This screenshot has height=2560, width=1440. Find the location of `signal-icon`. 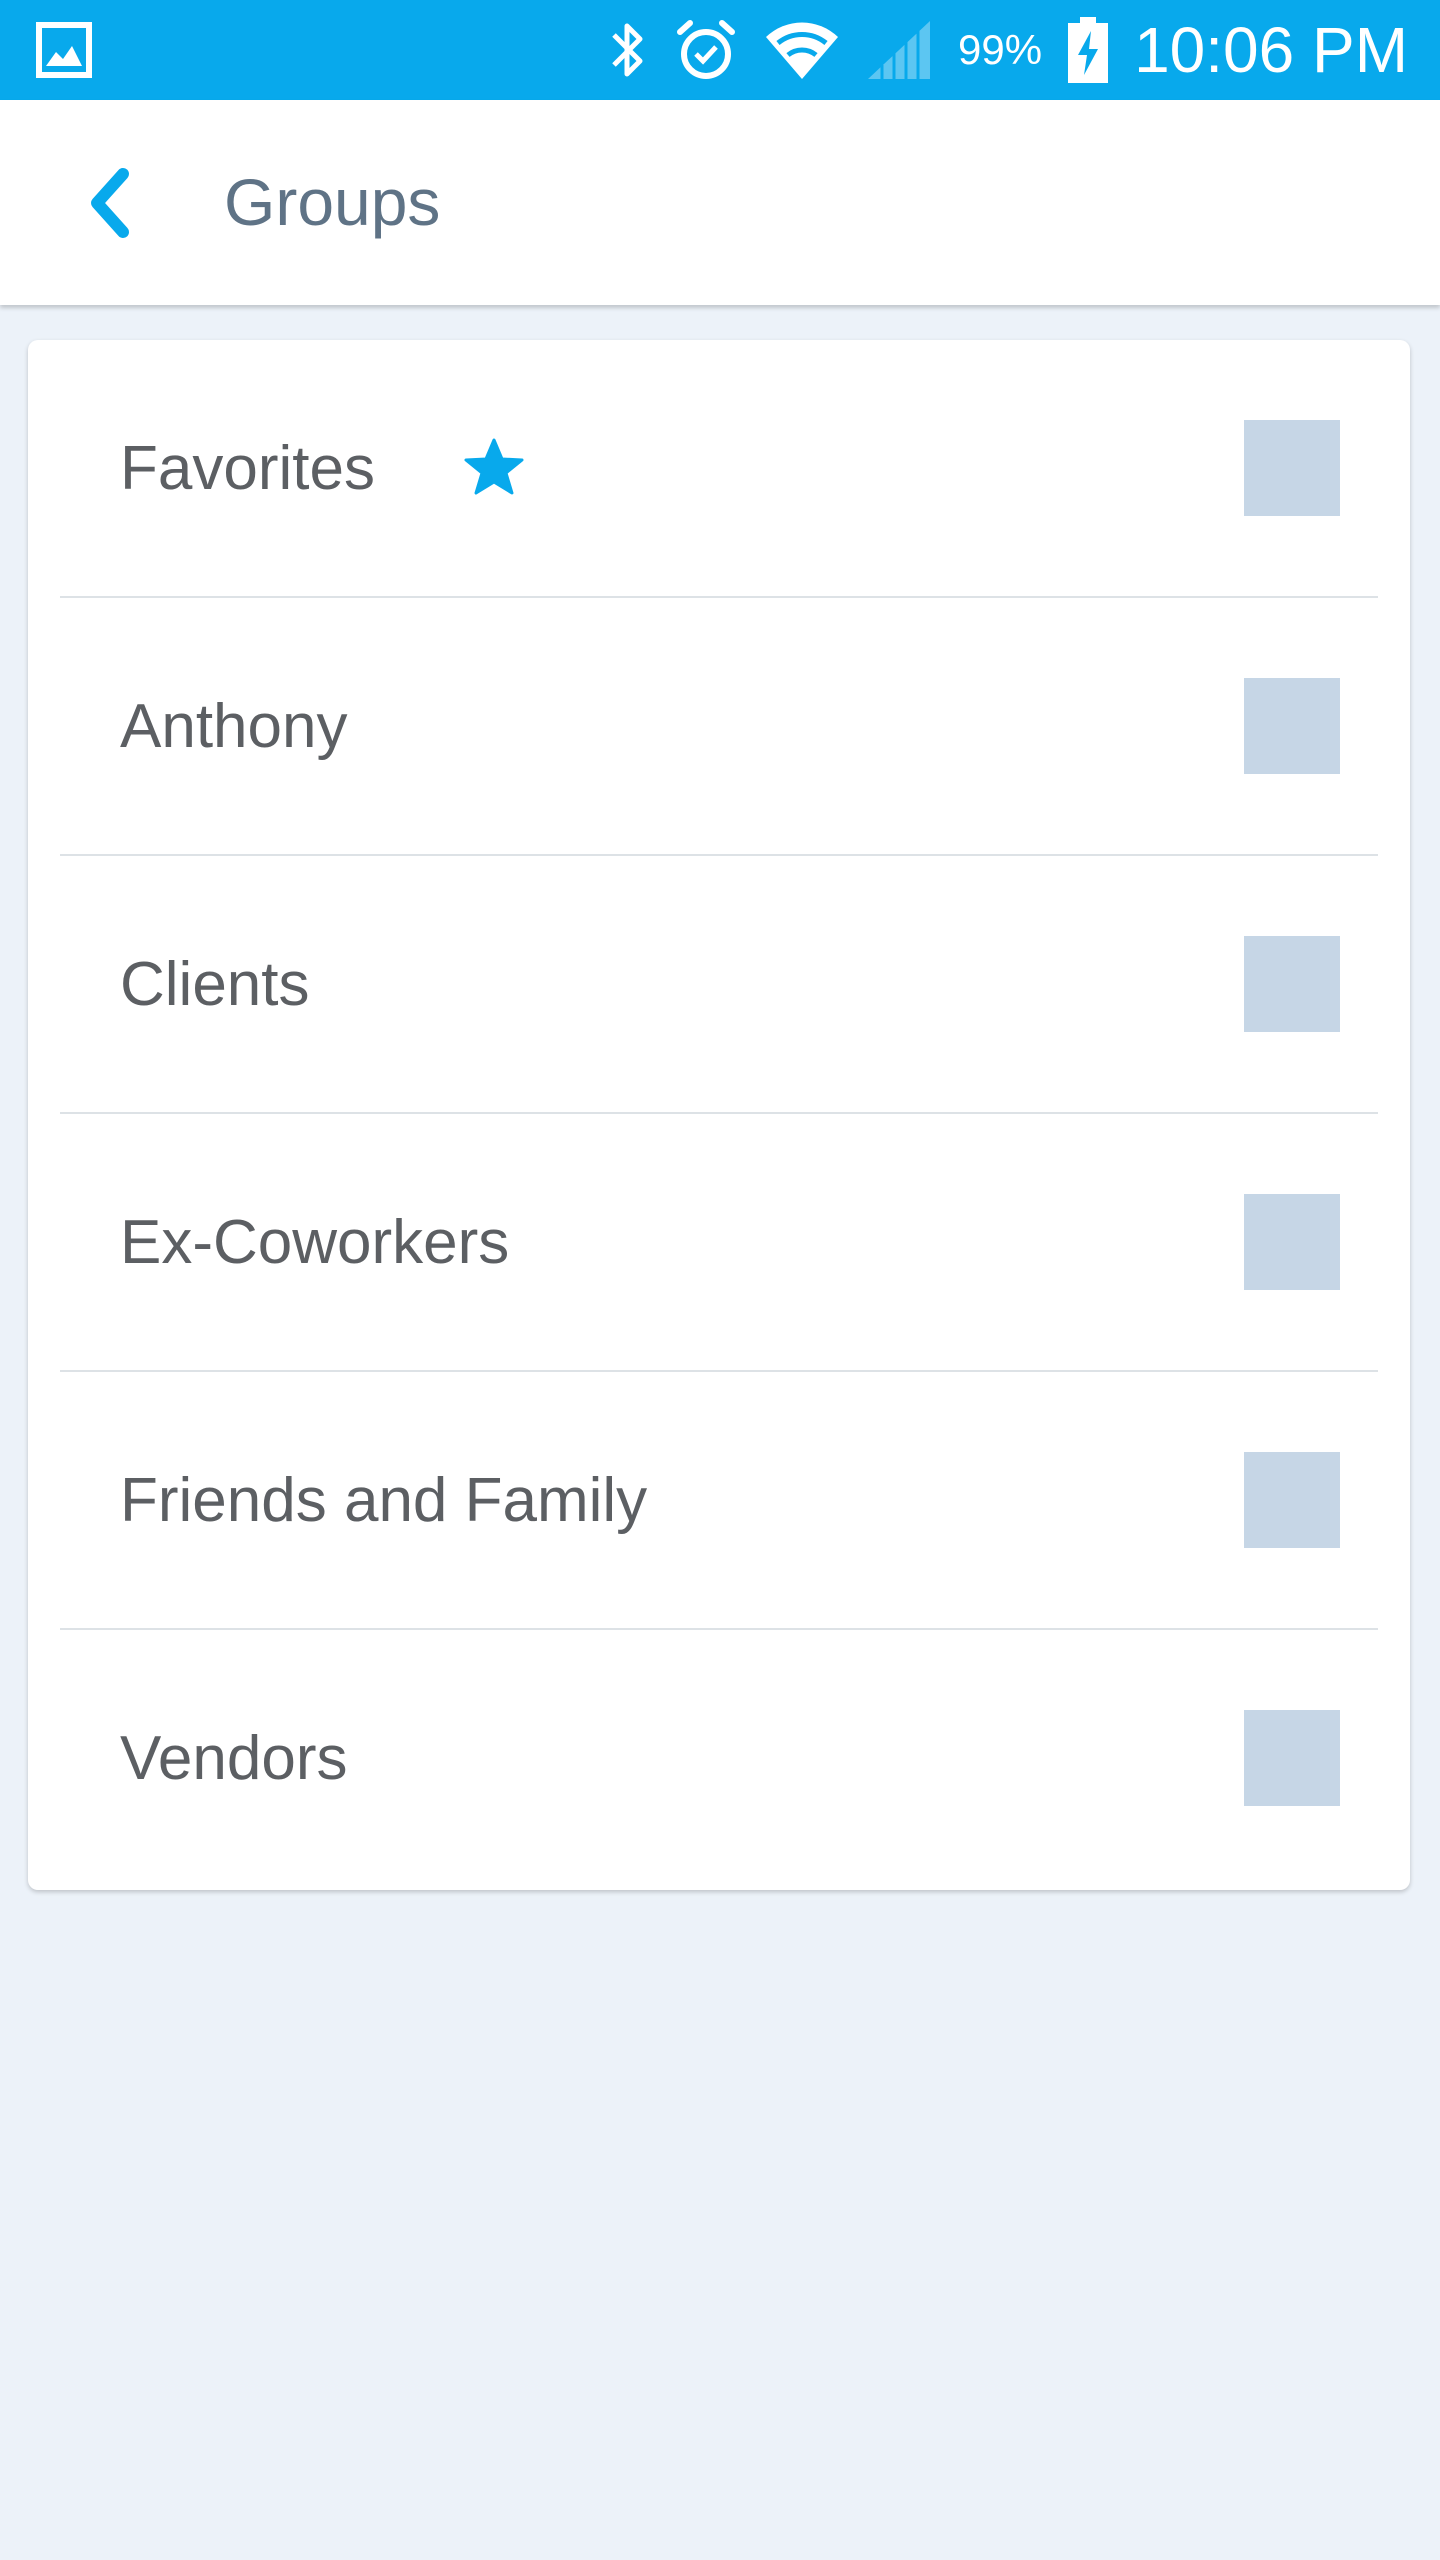

signal-icon is located at coordinates (899, 50).